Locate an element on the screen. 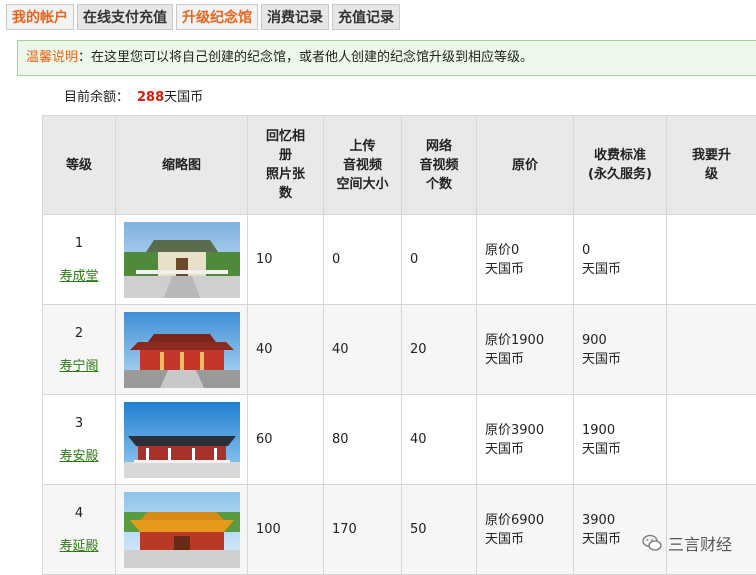  header-upgrade-line: 级 is located at coordinates (711, 174).